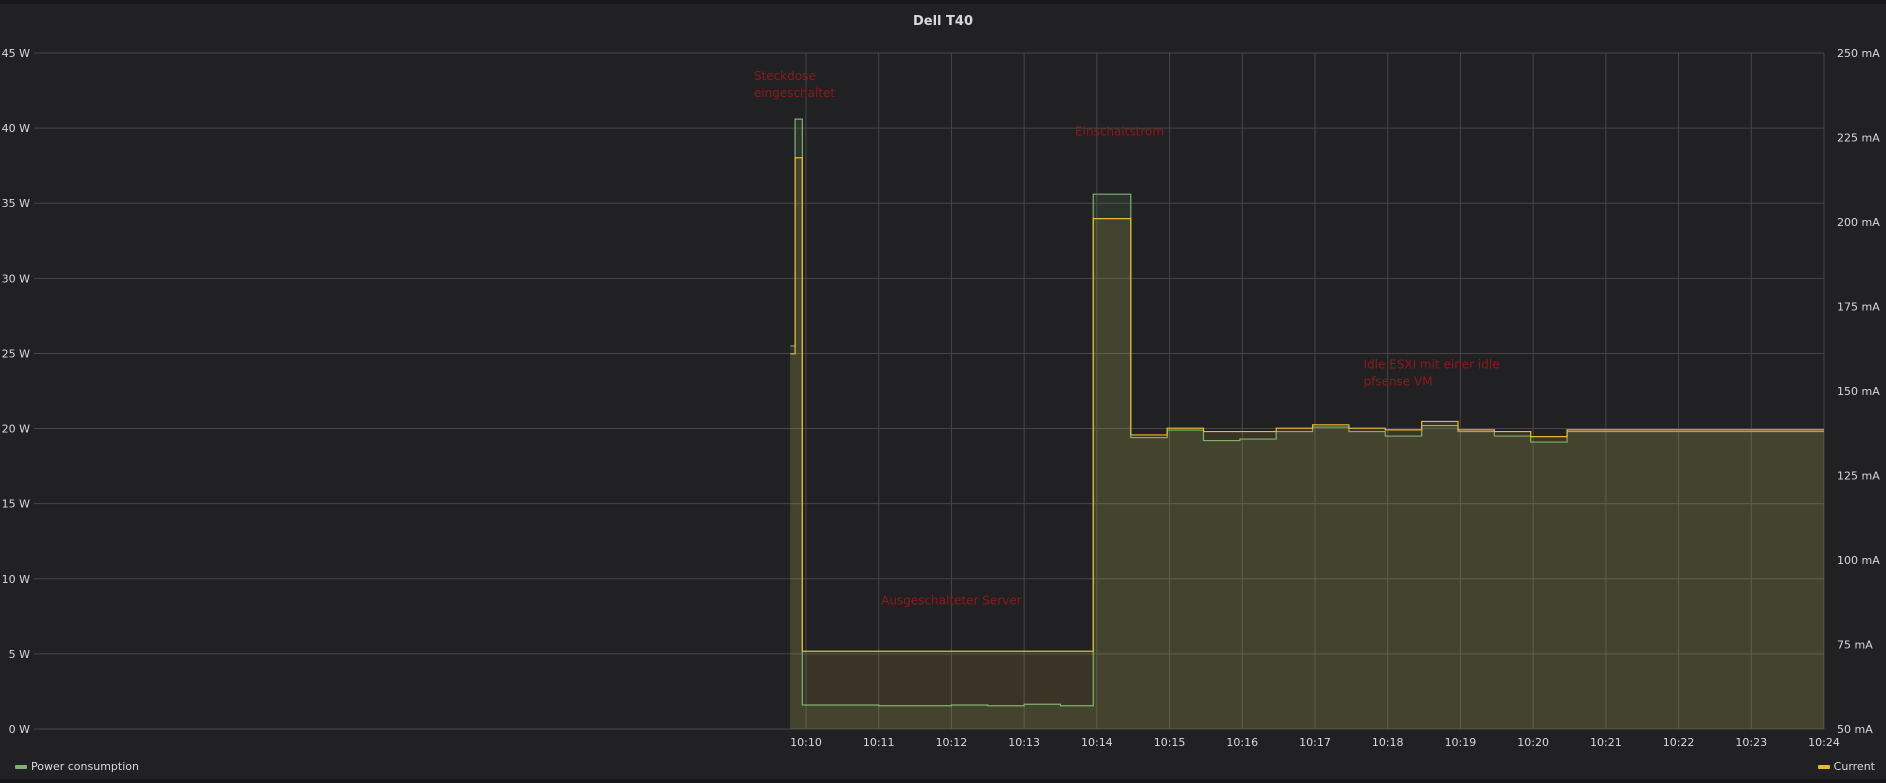 Image resolution: width=1886 pixels, height=783 pixels. Describe the element at coordinates (1858, 476) in the screenshot. I see `y-right-tick-label: 125 mA` at that location.